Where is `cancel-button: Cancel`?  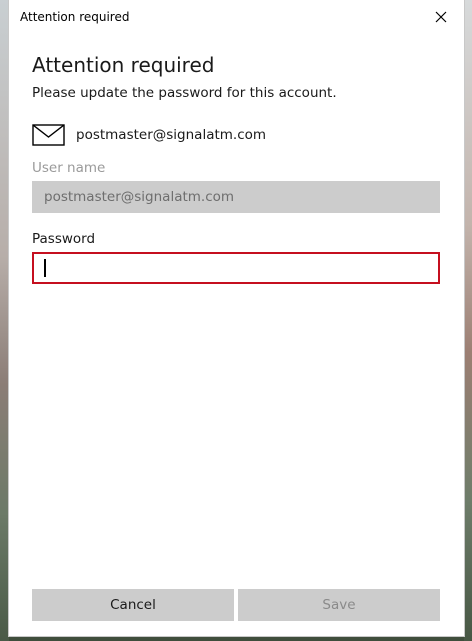
cancel-button: Cancel is located at coordinates (133, 605).